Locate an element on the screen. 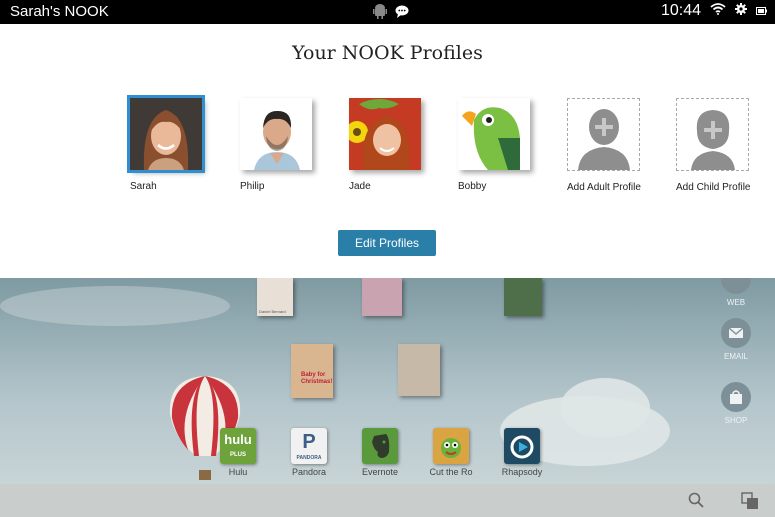  chat-icon is located at coordinates (402, 14).